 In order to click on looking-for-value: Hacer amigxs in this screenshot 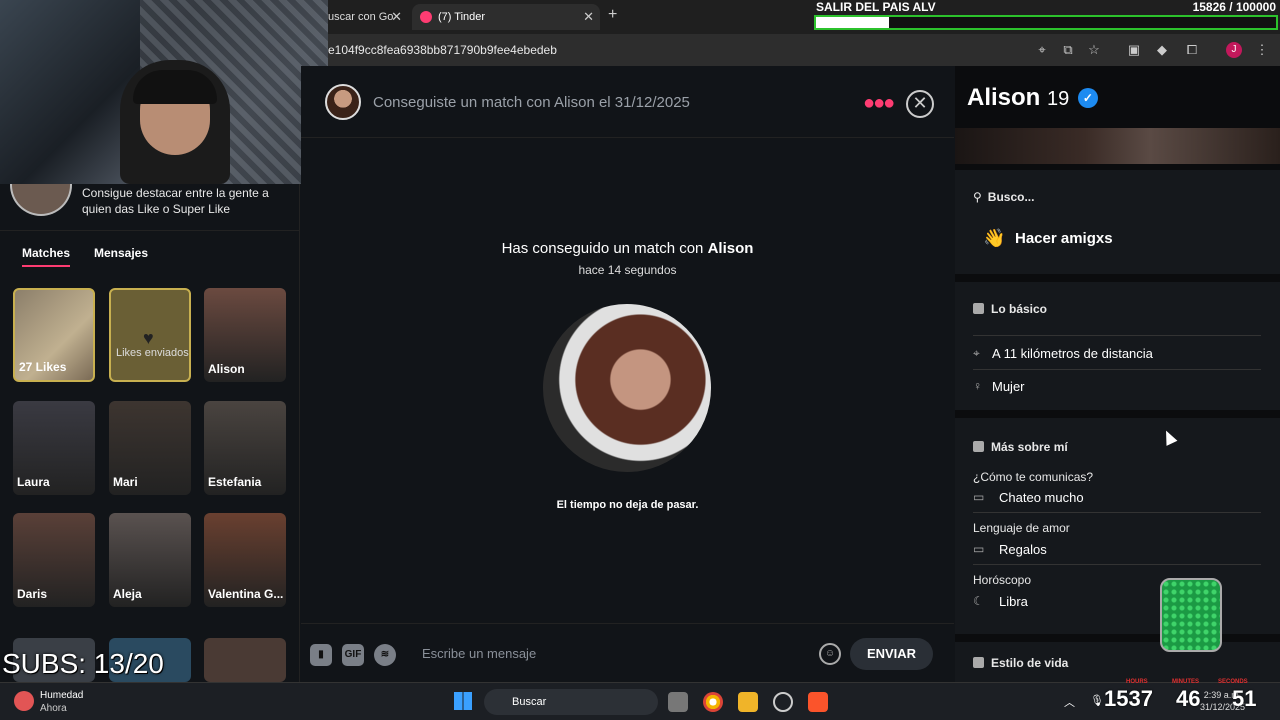, I will do `click(1064, 238)`.